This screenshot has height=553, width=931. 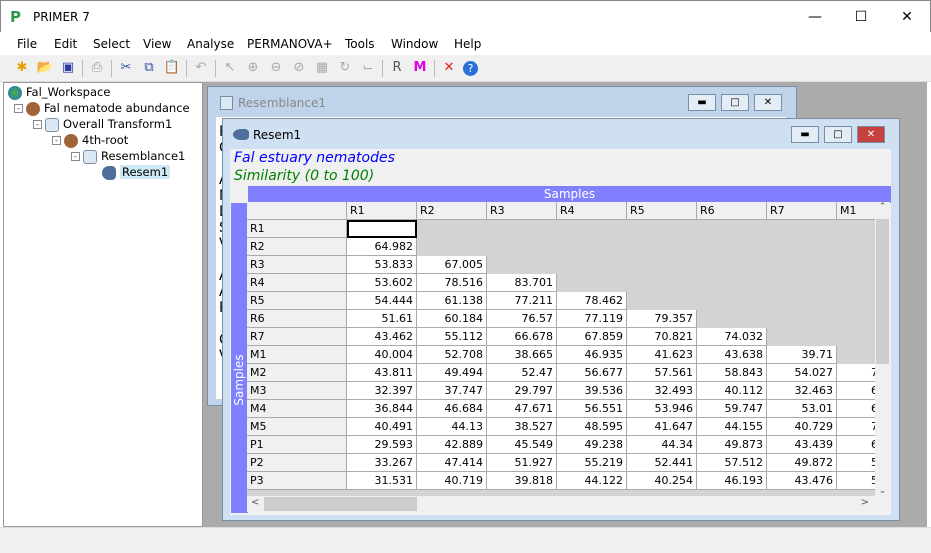 I want to click on menu-permanova: PERMANOVA+, so click(x=290, y=44).